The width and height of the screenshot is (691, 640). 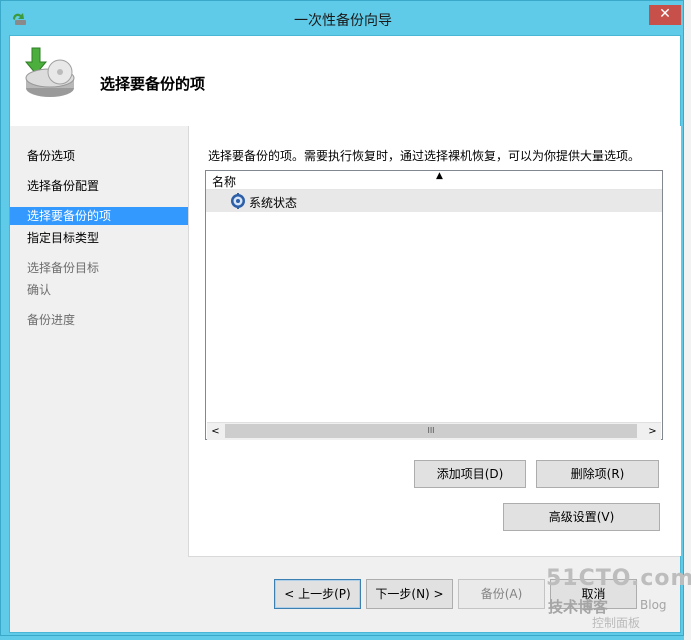 I want to click on sidebar-item-select-items: 选择要备份的项, so click(x=99, y=216).